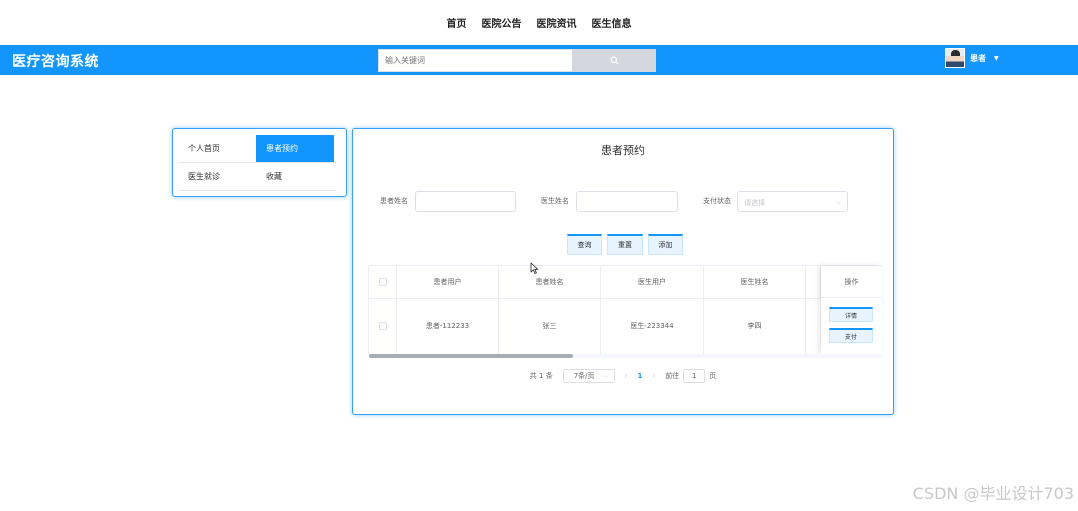 This screenshot has width=1078, height=511. What do you see at coordinates (694, 376) in the screenshot?
I see `goto-page-input` at bounding box center [694, 376].